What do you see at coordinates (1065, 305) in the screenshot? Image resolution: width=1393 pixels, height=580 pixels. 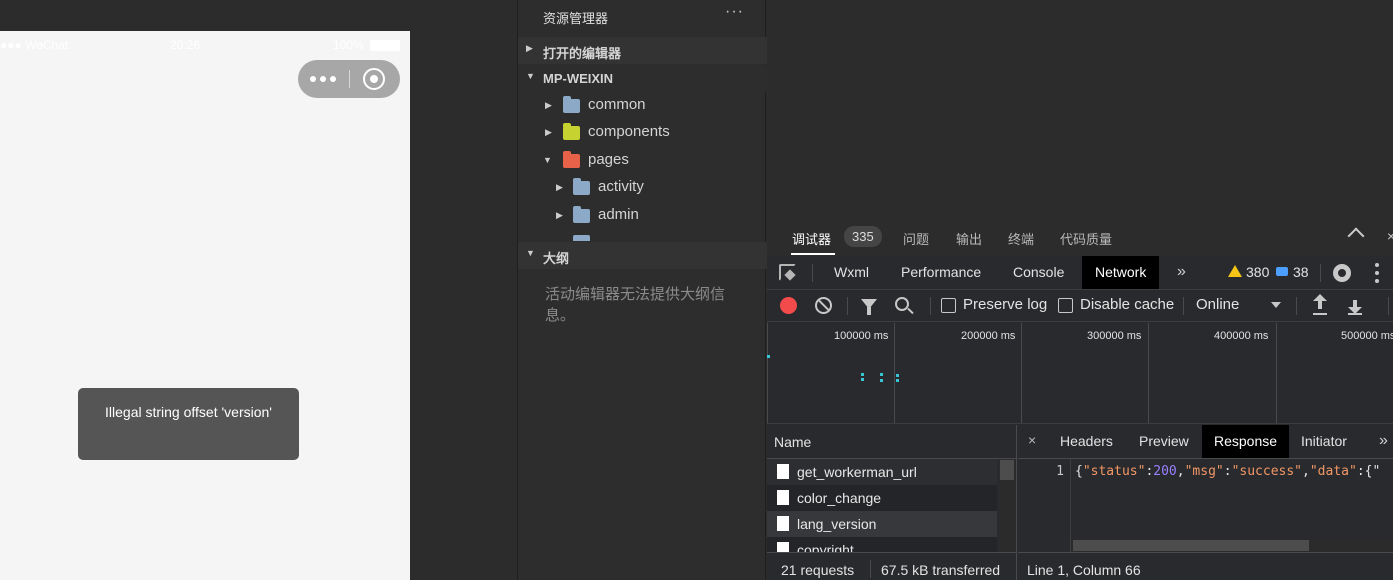 I see `disable-cache-checkbox` at bounding box center [1065, 305].